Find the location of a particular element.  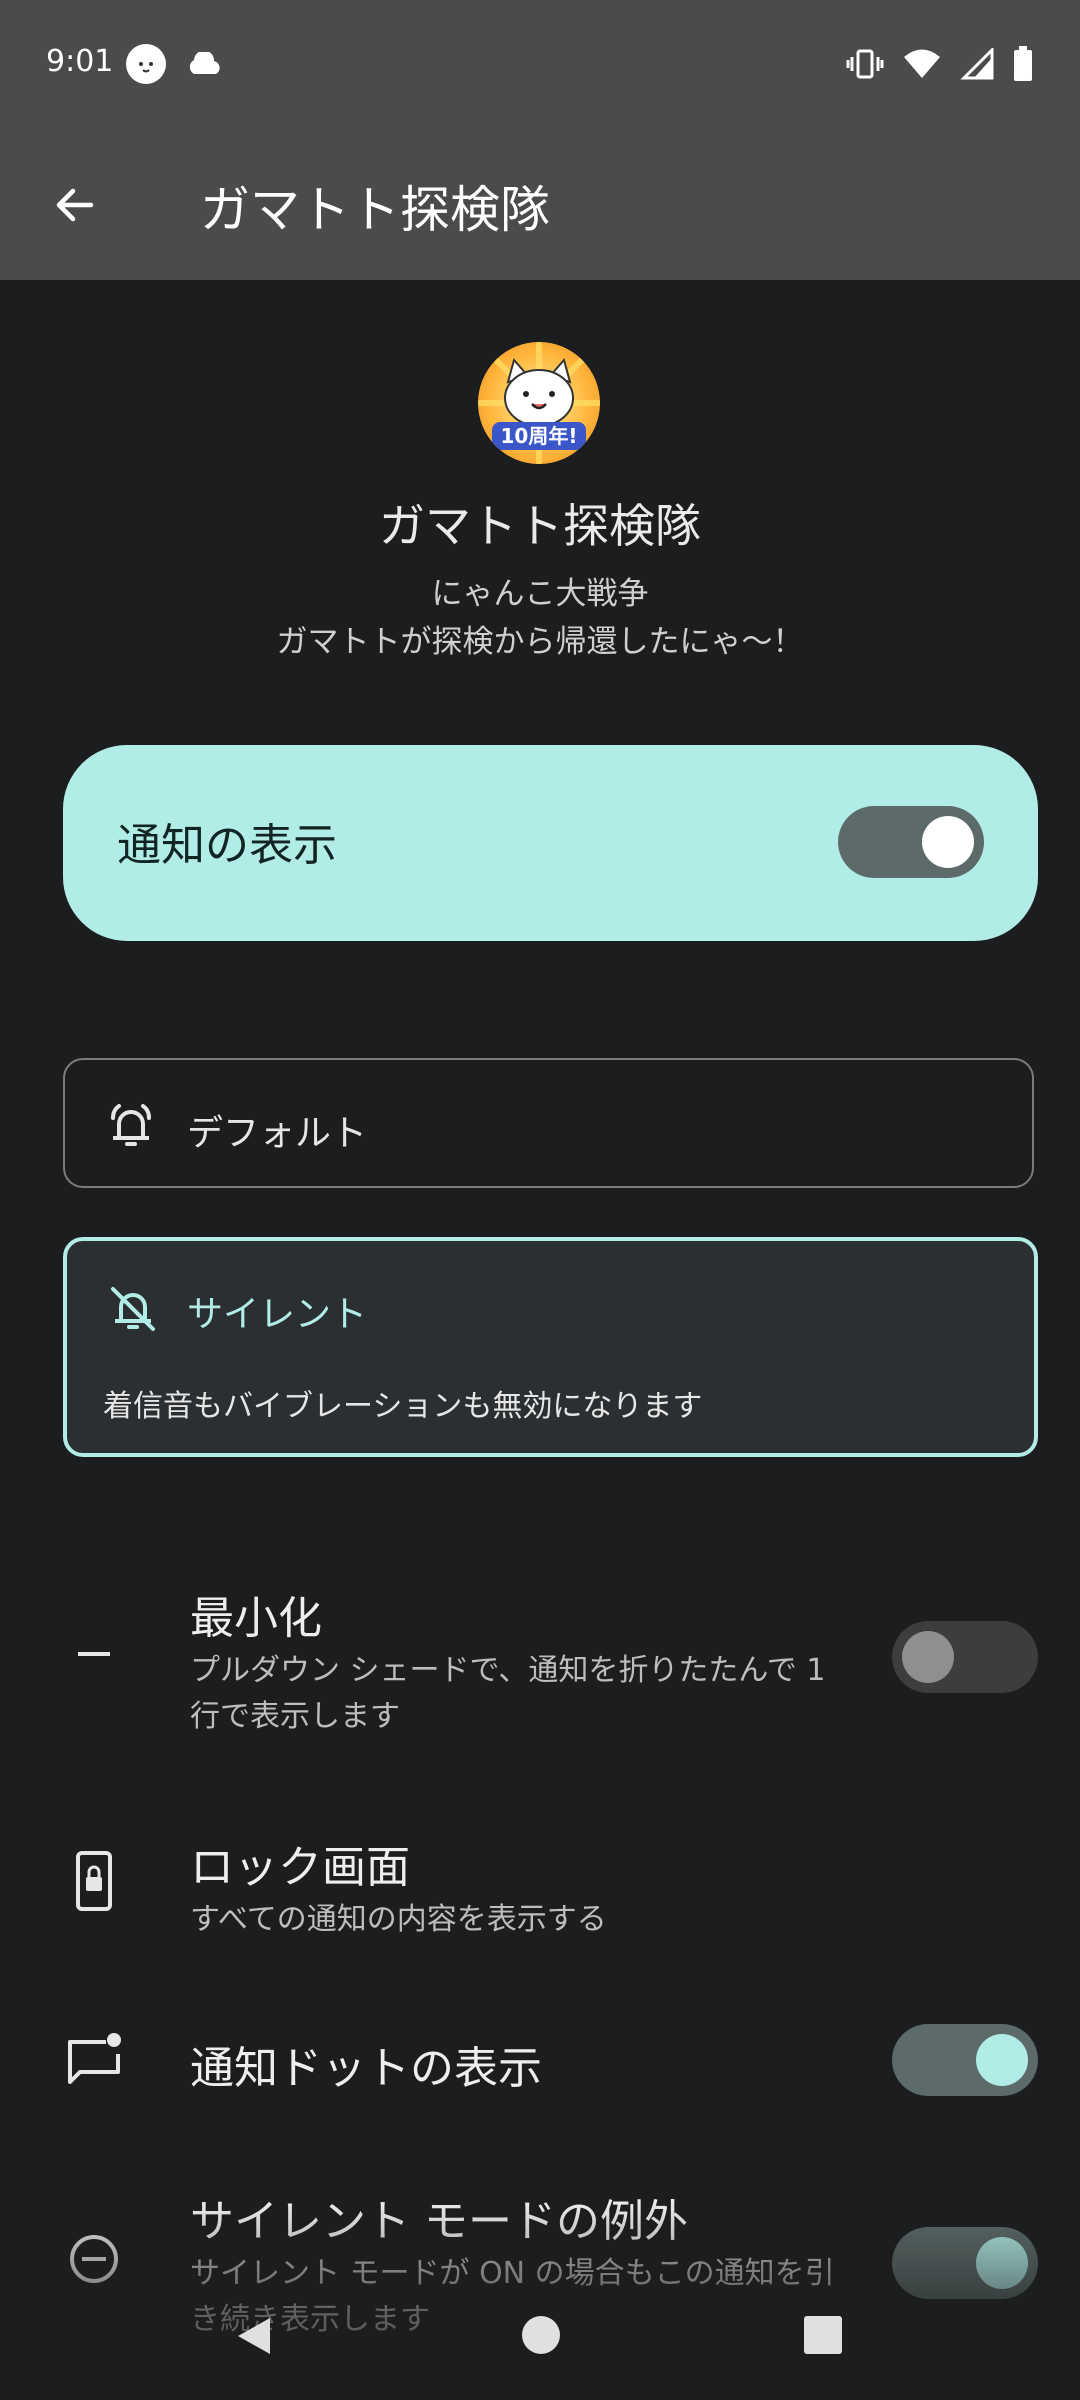

option-default: デフォルト is located at coordinates (548, 1123).